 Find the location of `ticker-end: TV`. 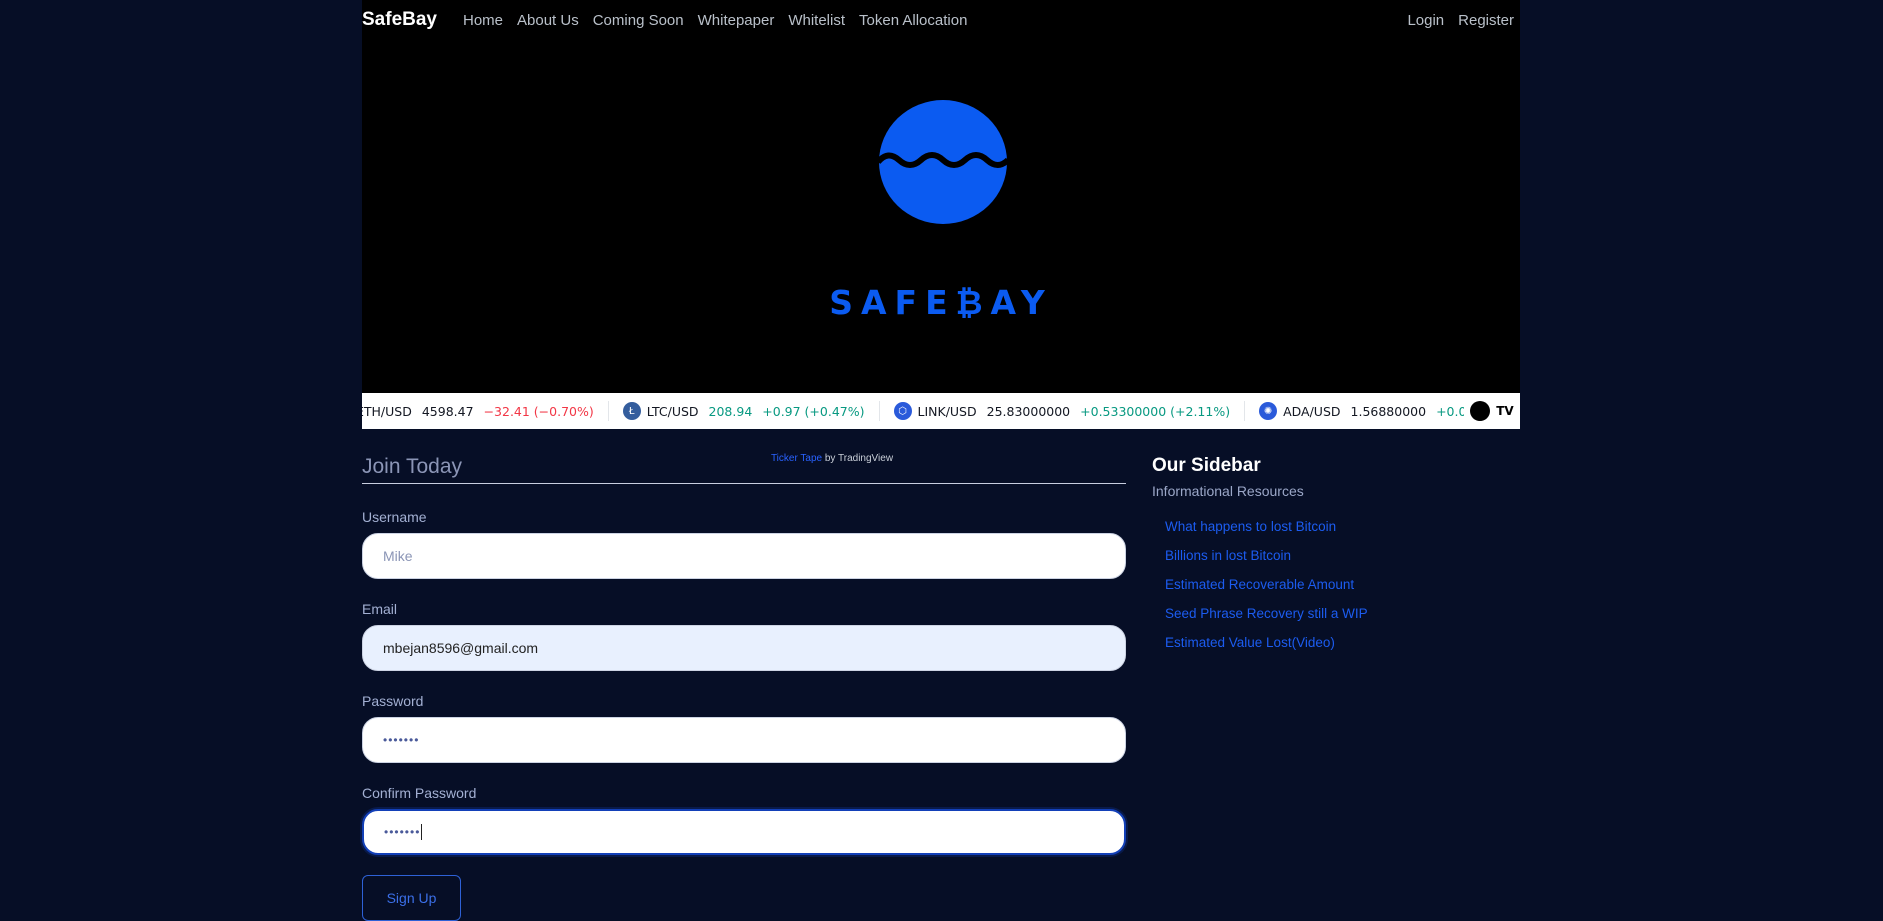

ticker-end: TV is located at coordinates (1492, 411).